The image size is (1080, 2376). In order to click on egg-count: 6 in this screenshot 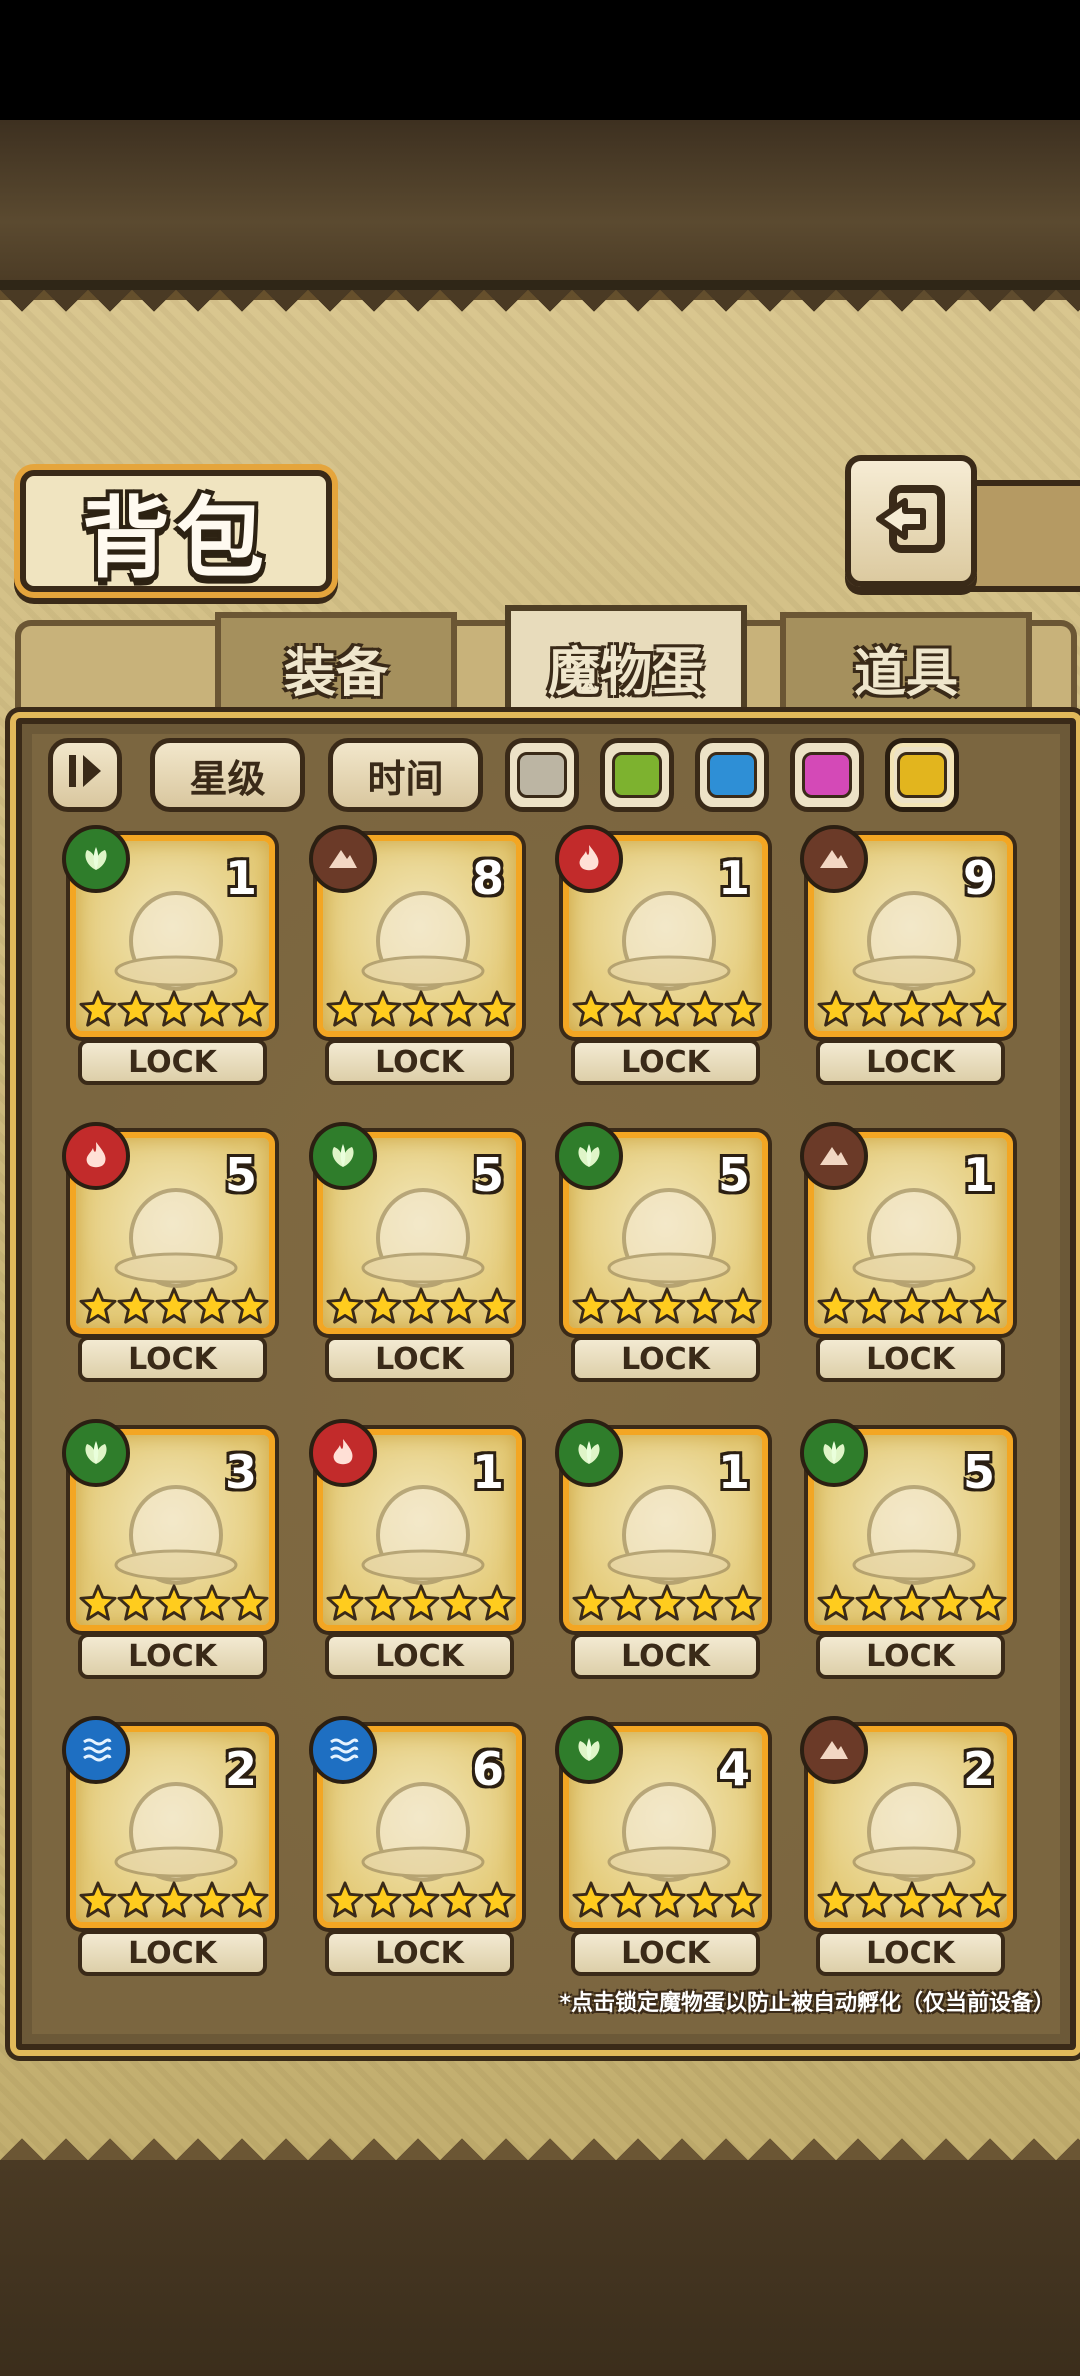, I will do `click(487, 1769)`.